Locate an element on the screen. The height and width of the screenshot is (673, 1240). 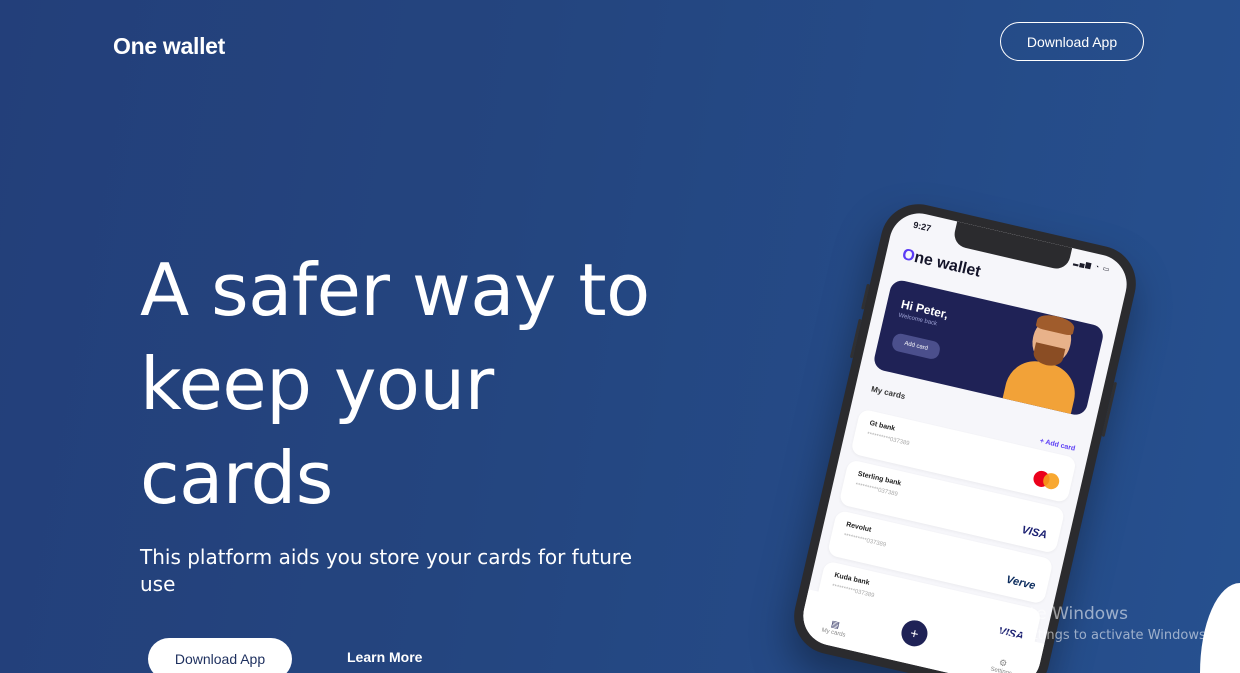
greeting-card: Hi Peter, Welcome back Add card is located at coordinates (989, 348).